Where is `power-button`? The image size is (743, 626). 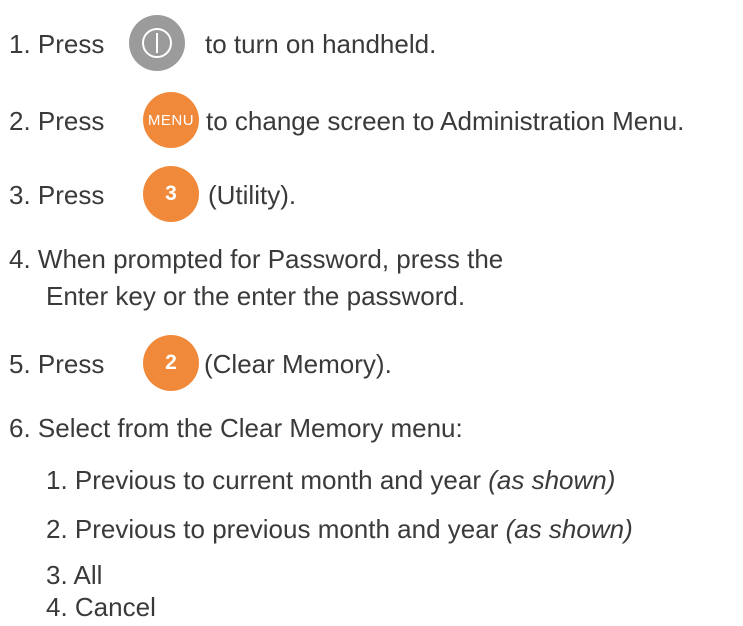 power-button is located at coordinates (157, 43).